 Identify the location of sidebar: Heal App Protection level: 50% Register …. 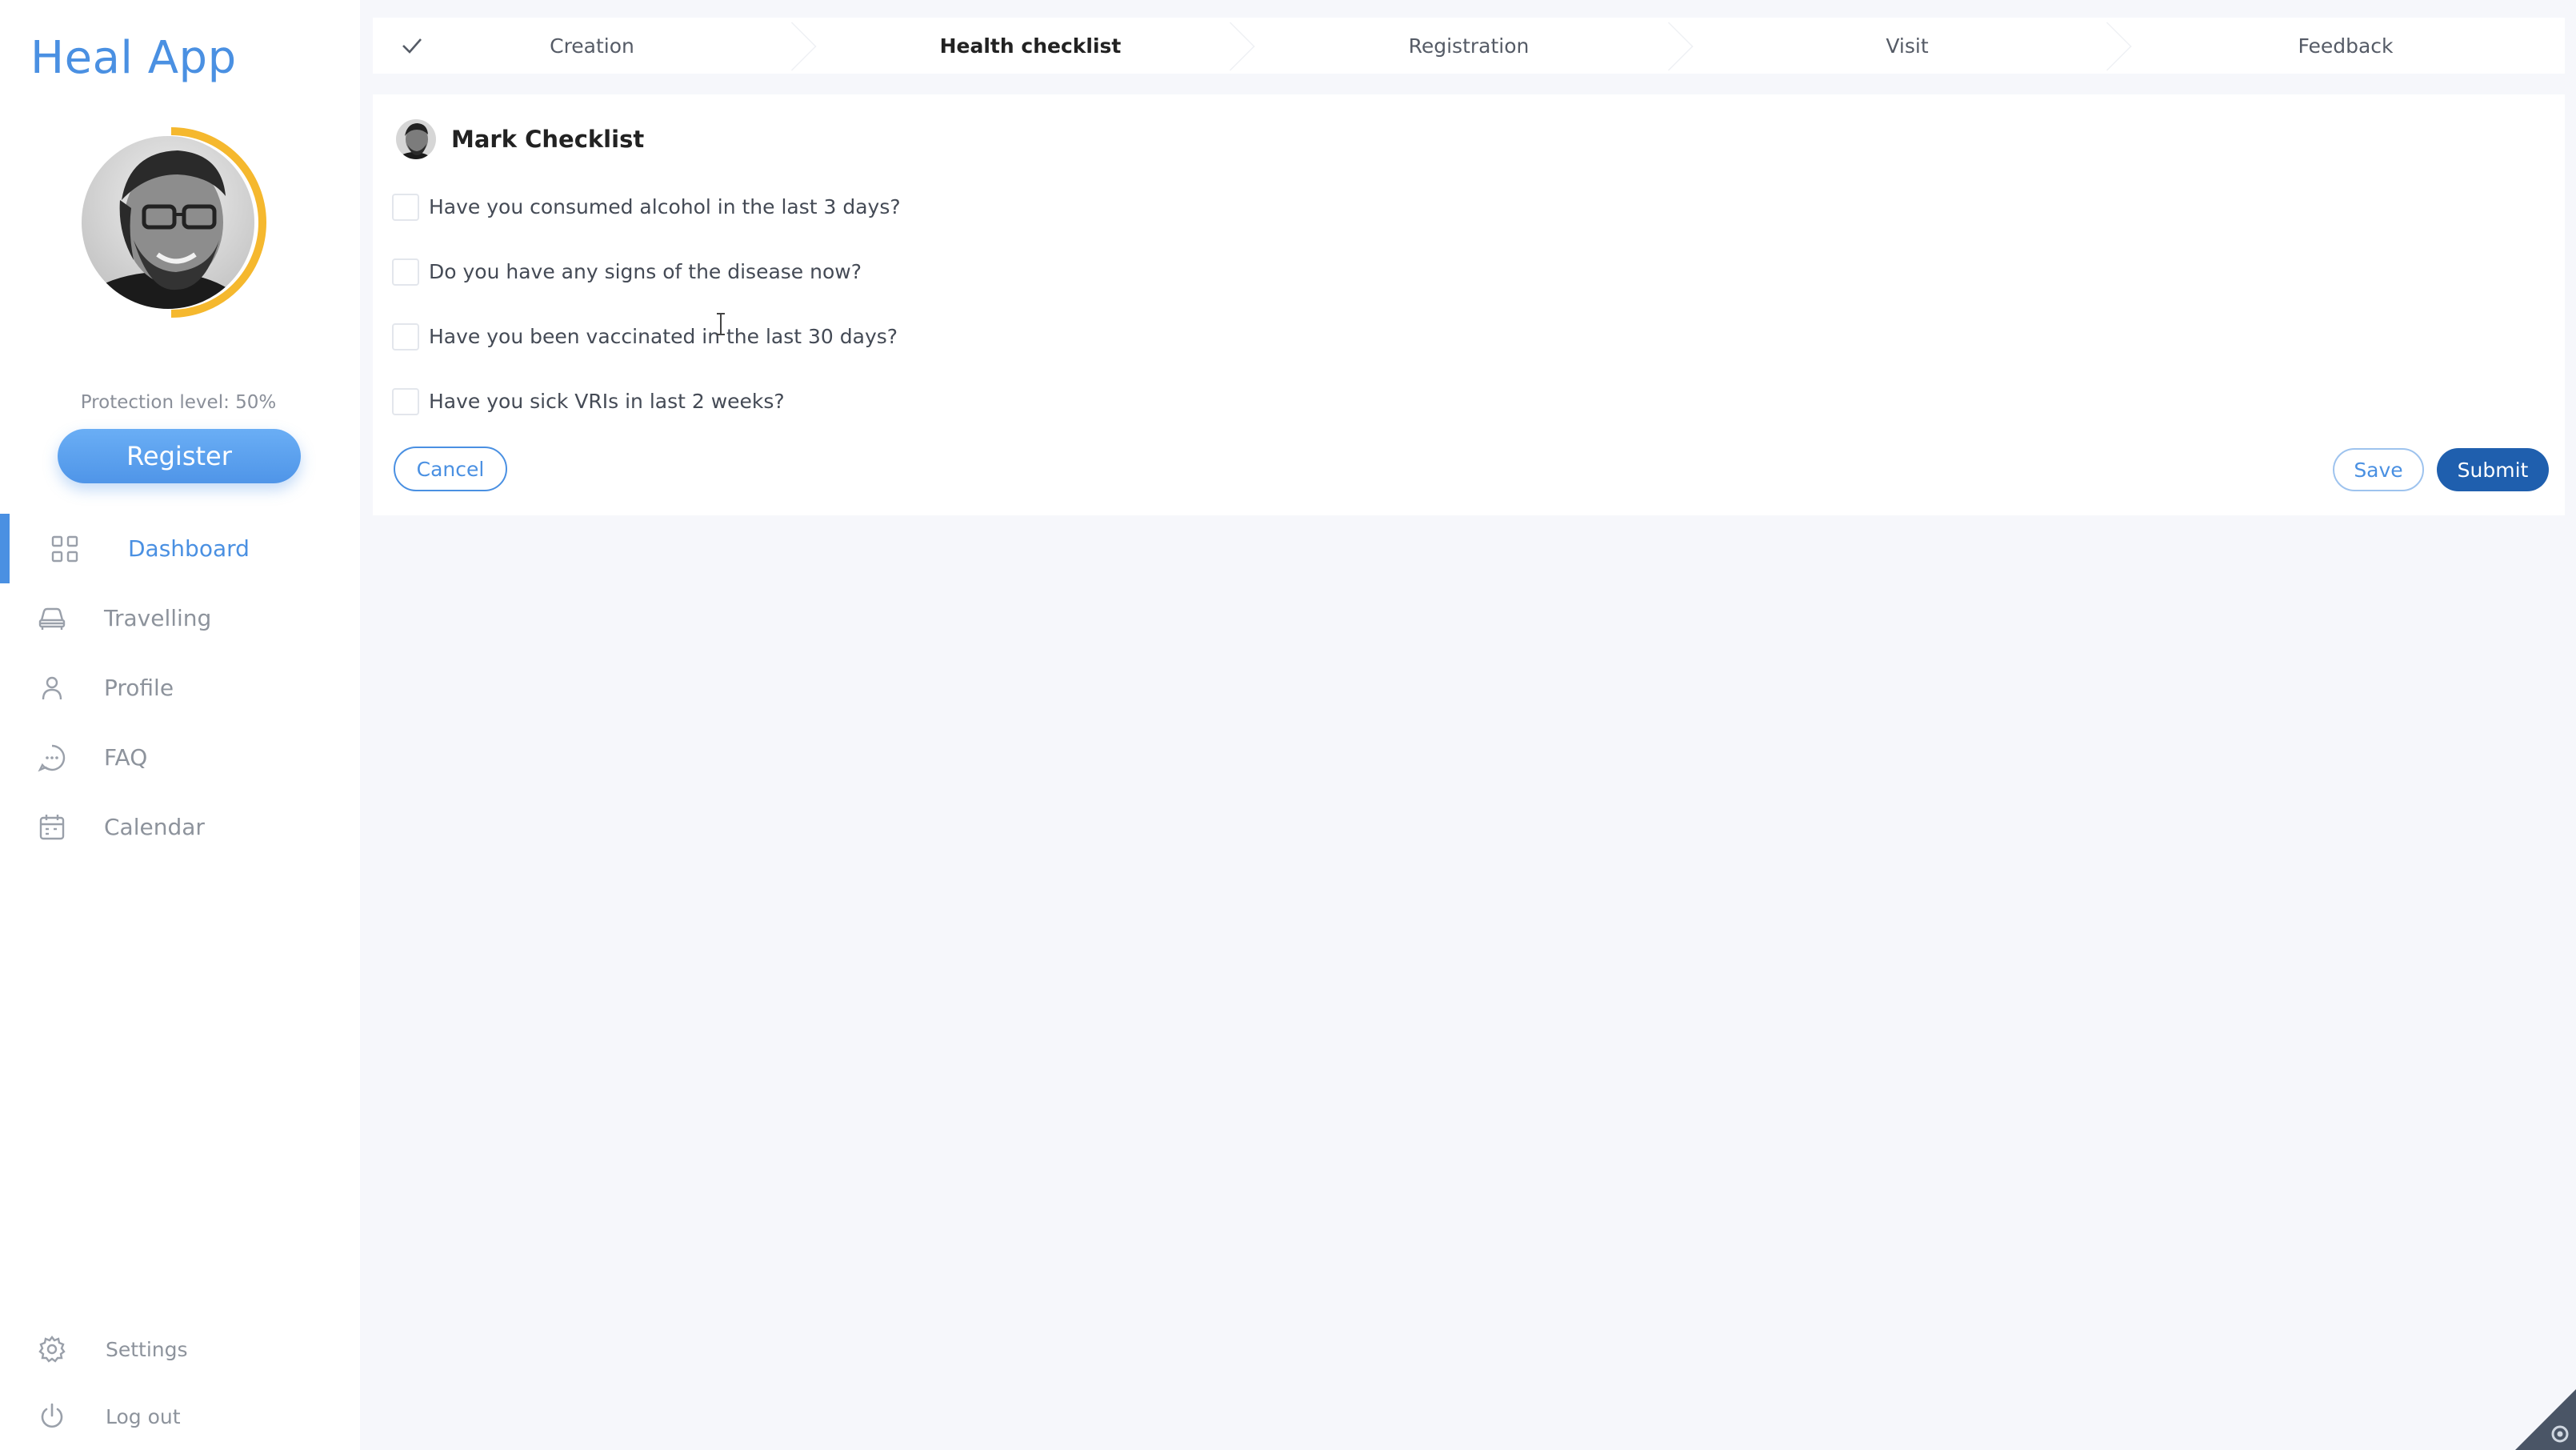
(180, 725).